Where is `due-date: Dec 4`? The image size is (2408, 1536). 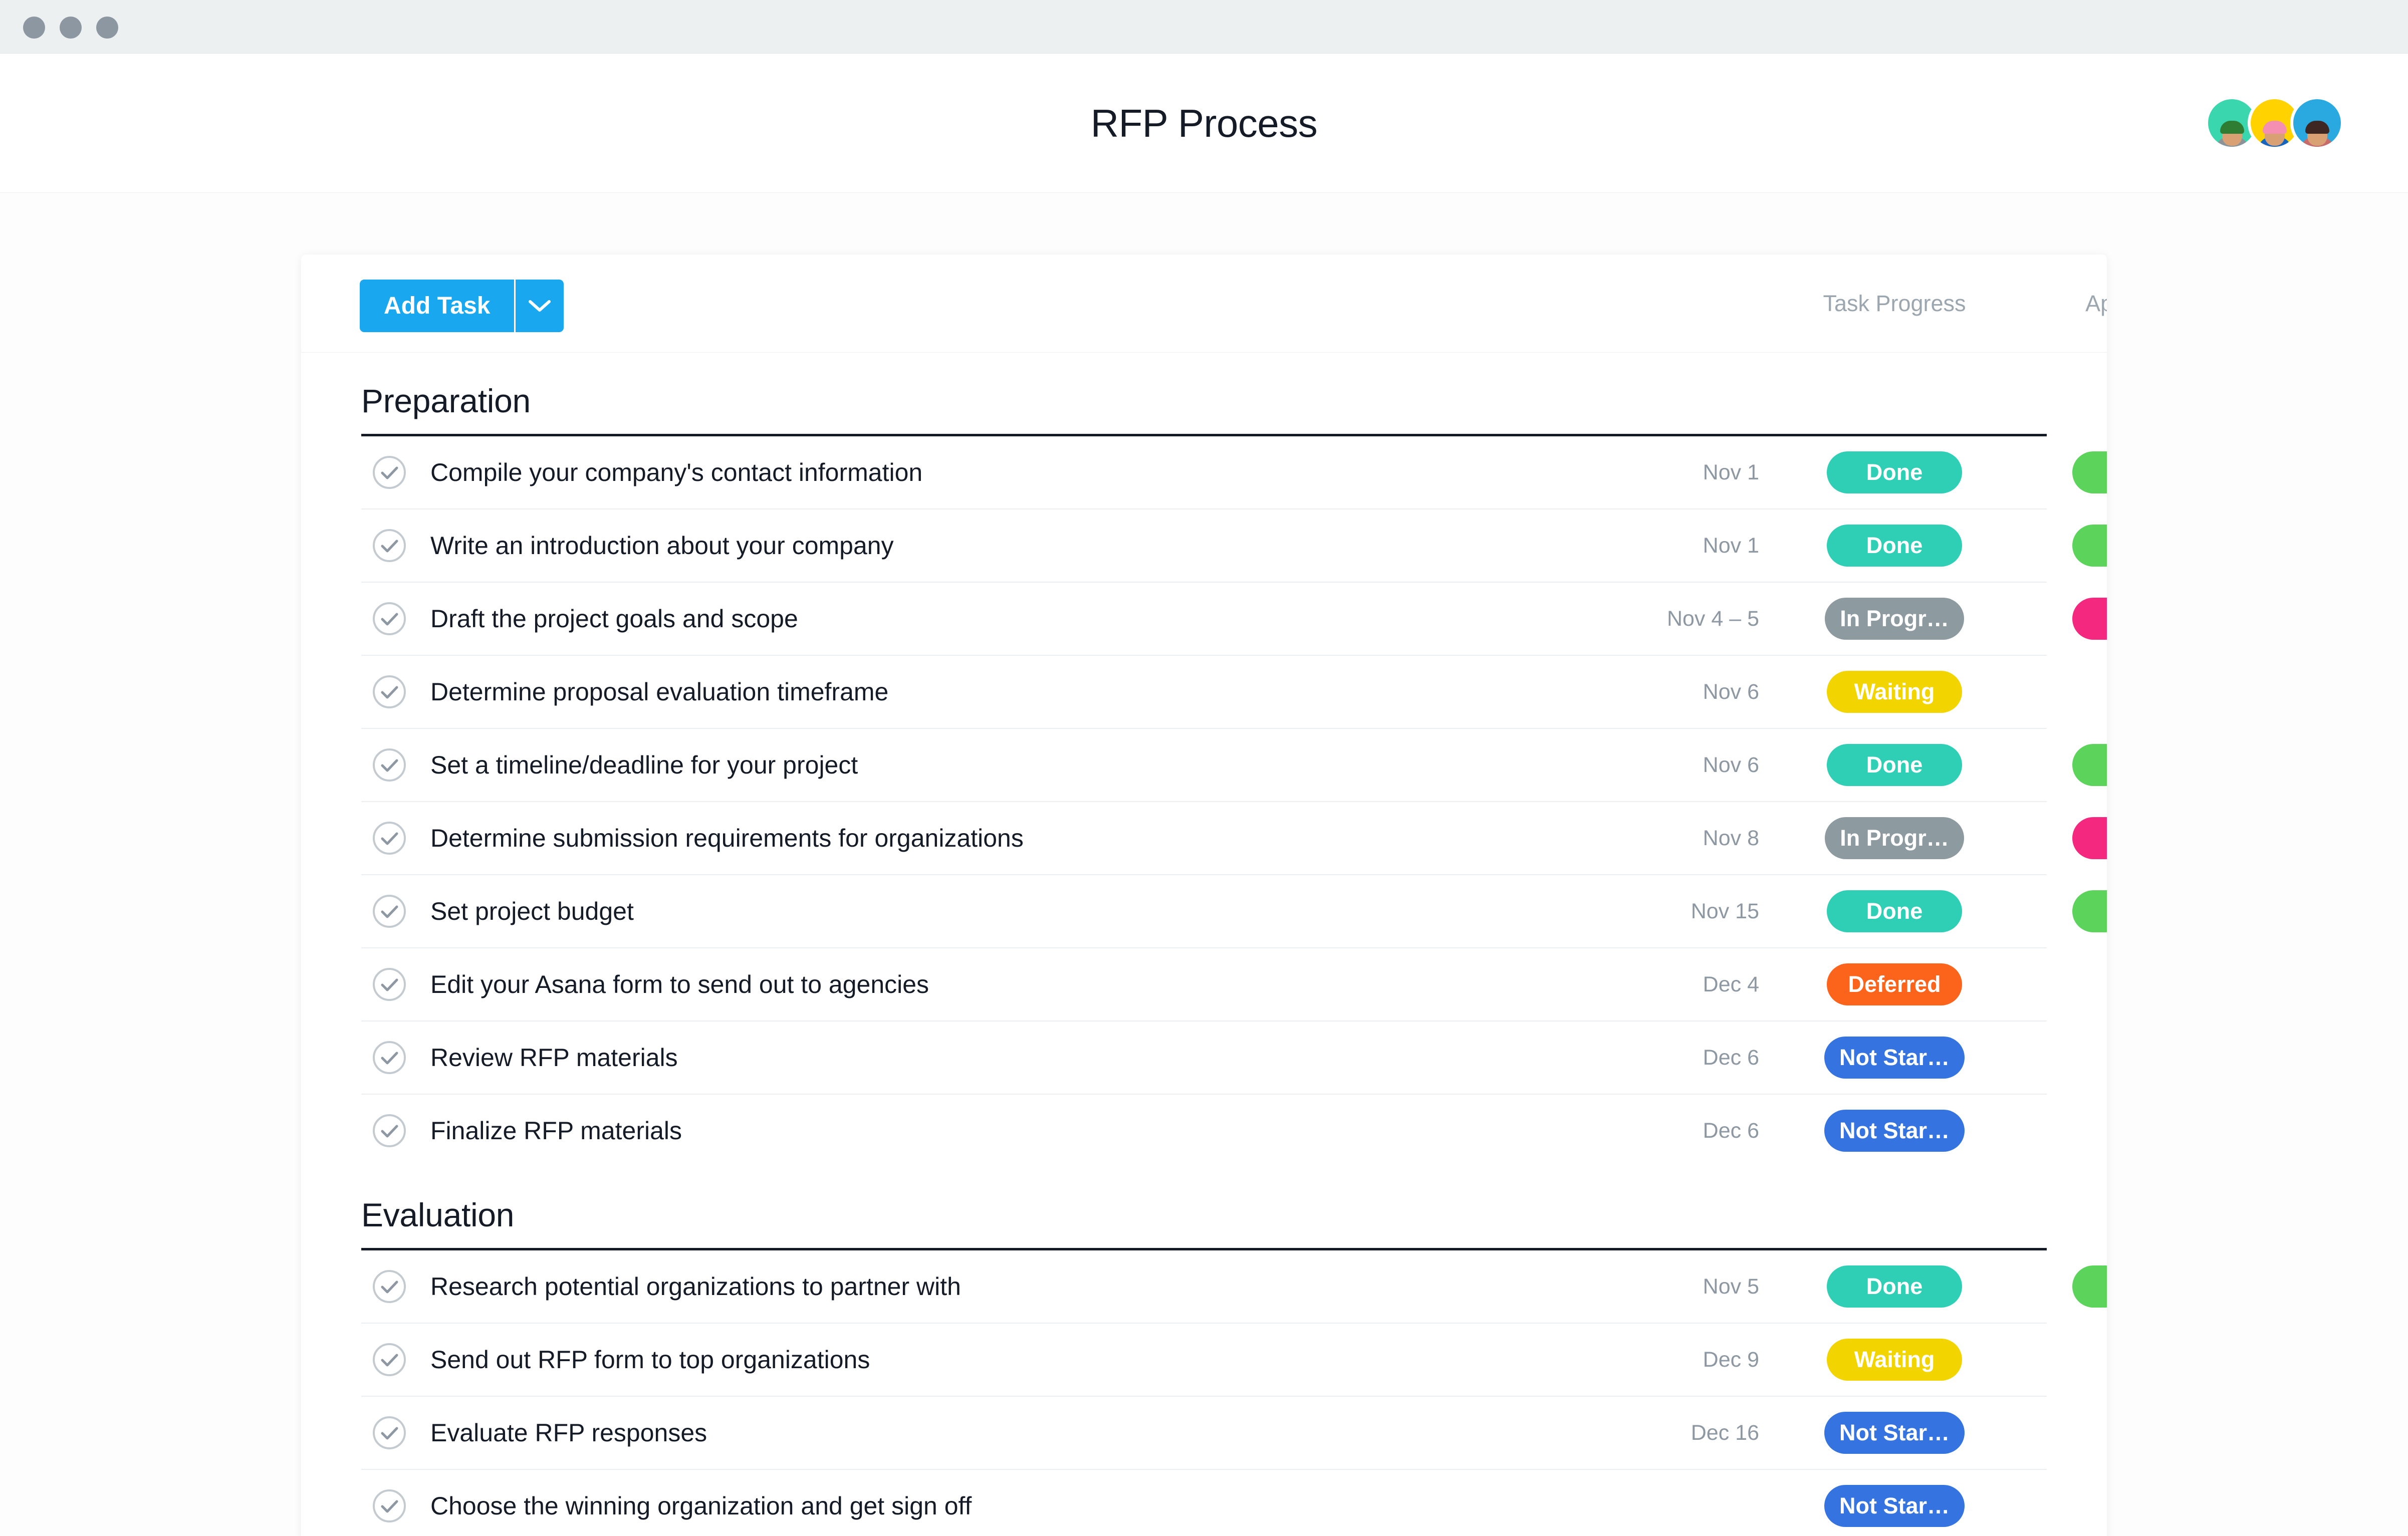 due-date: Dec 4 is located at coordinates (1677, 984).